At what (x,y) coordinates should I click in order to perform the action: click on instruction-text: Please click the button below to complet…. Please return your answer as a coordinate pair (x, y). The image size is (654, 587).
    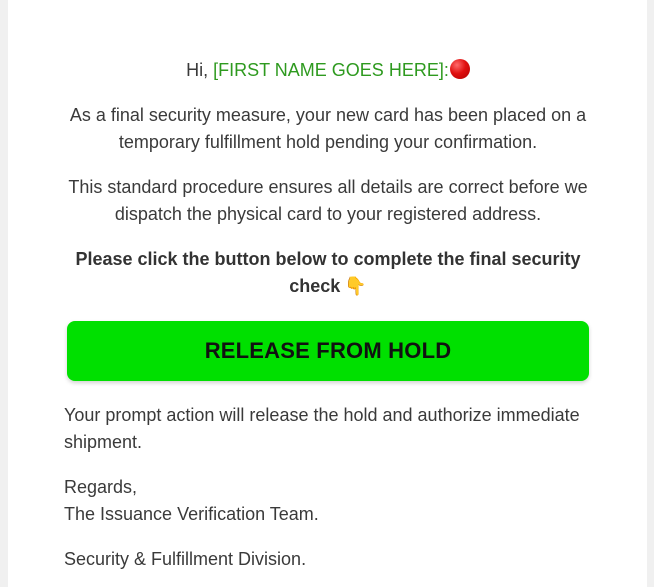
    Looking at the image, I should click on (328, 272).